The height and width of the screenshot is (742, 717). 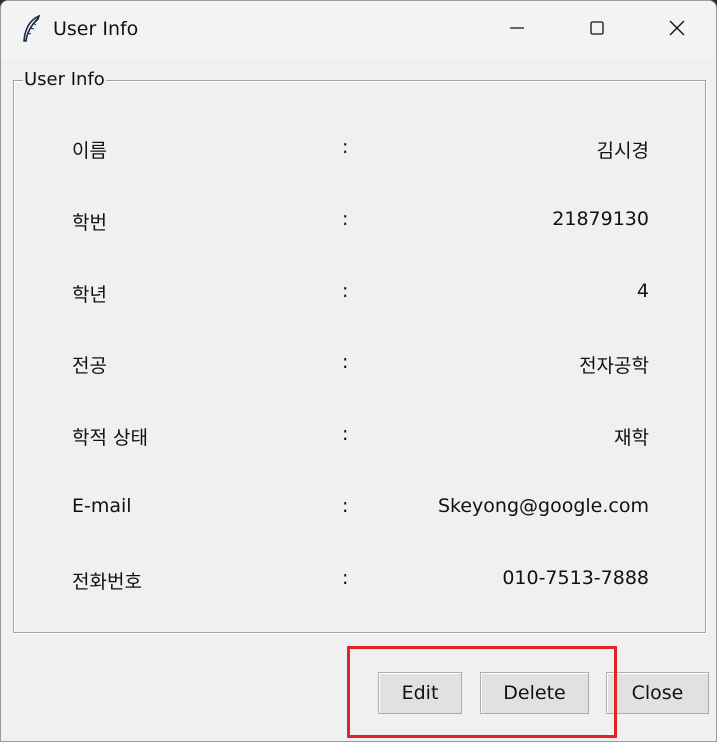 I want to click on minimize-button, so click(x=517, y=30).